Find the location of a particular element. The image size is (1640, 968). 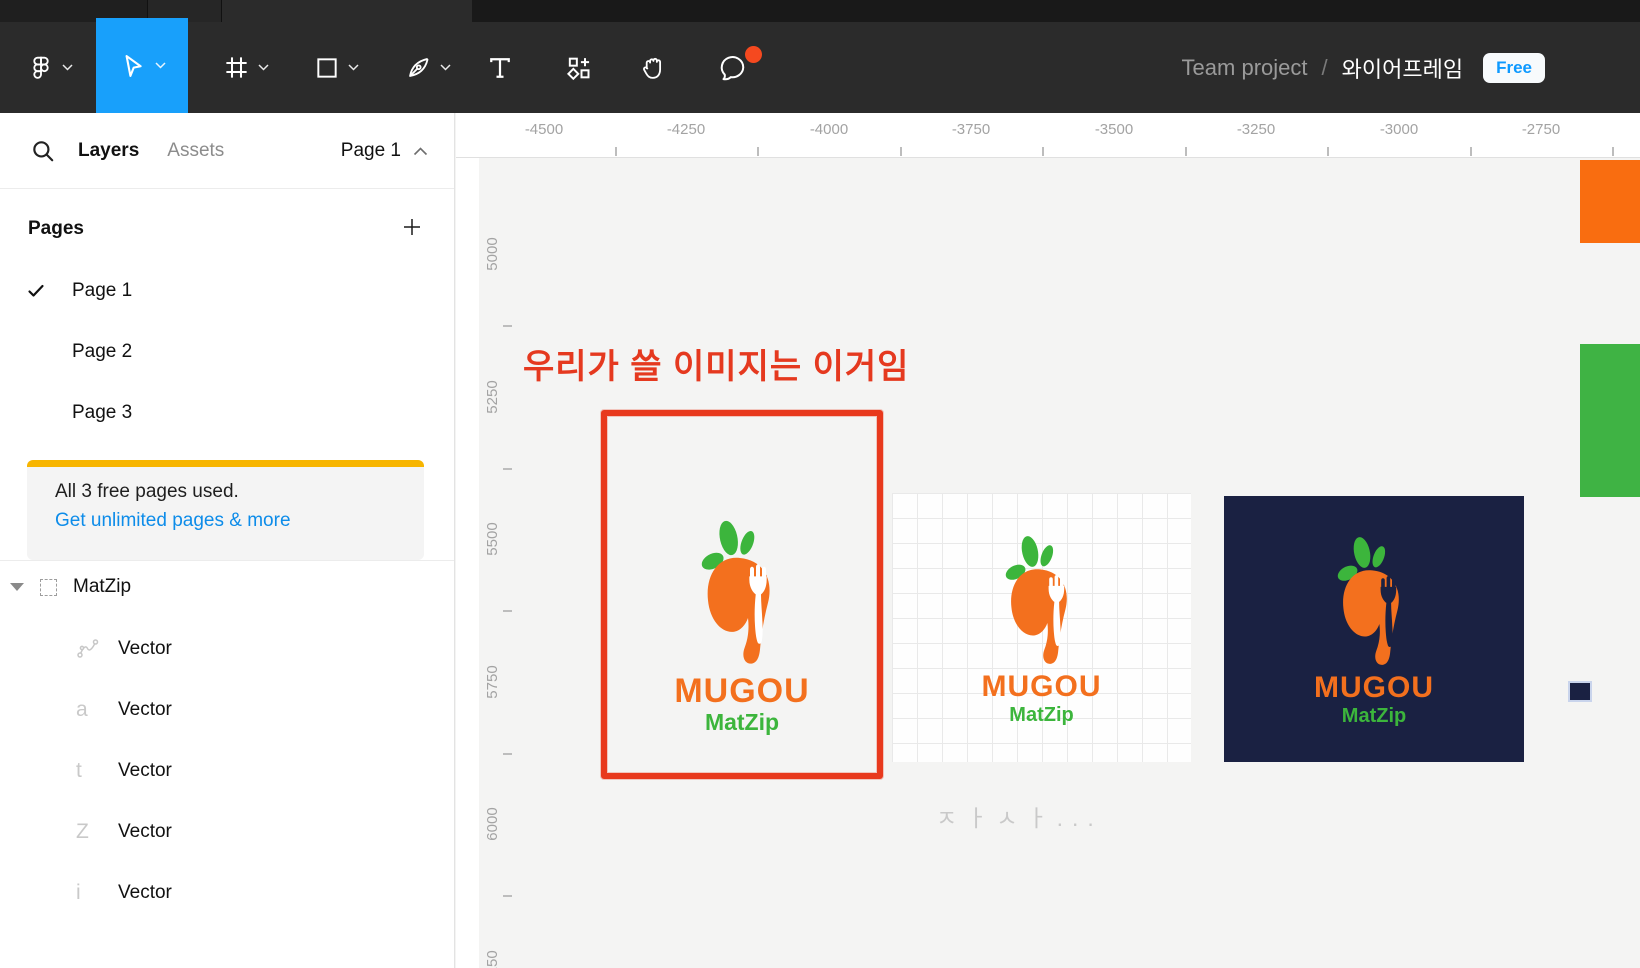

upgrade-message: All 3 free pages used. is located at coordinates (147, 491).